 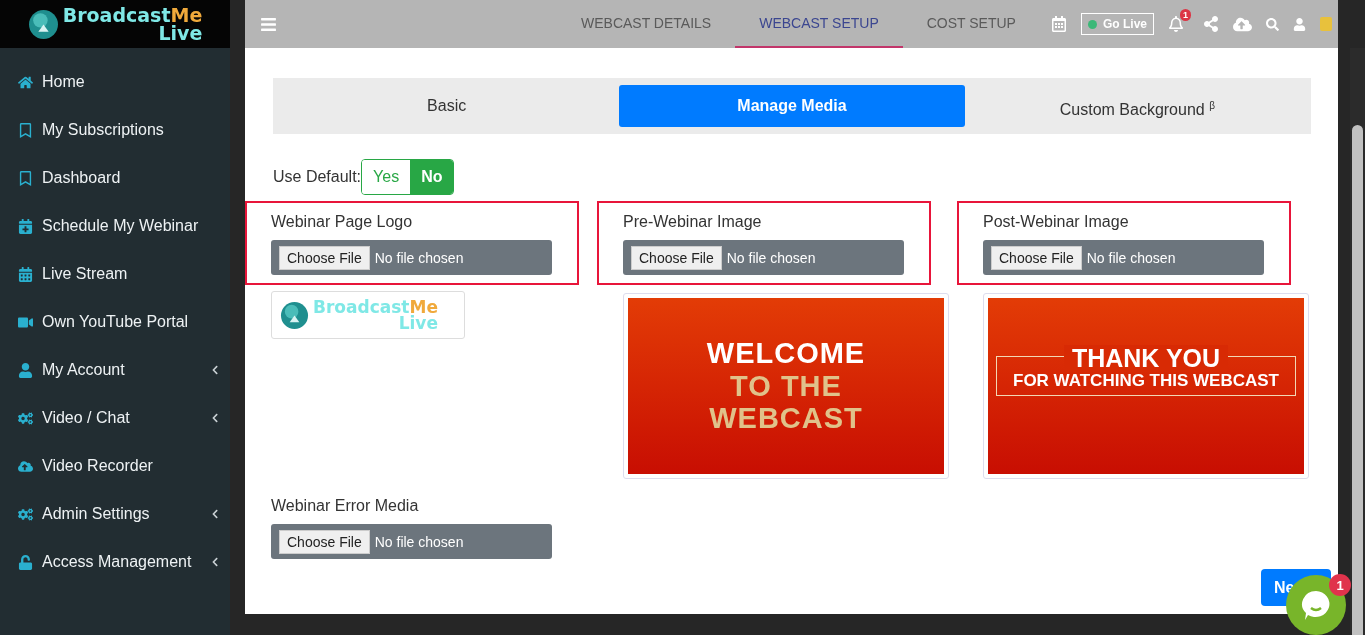 What do you see at coordinates (1056, 222) in the screenshot?
I see `field-label: Post-Webinar Image` at bounding box center [1056, 222].